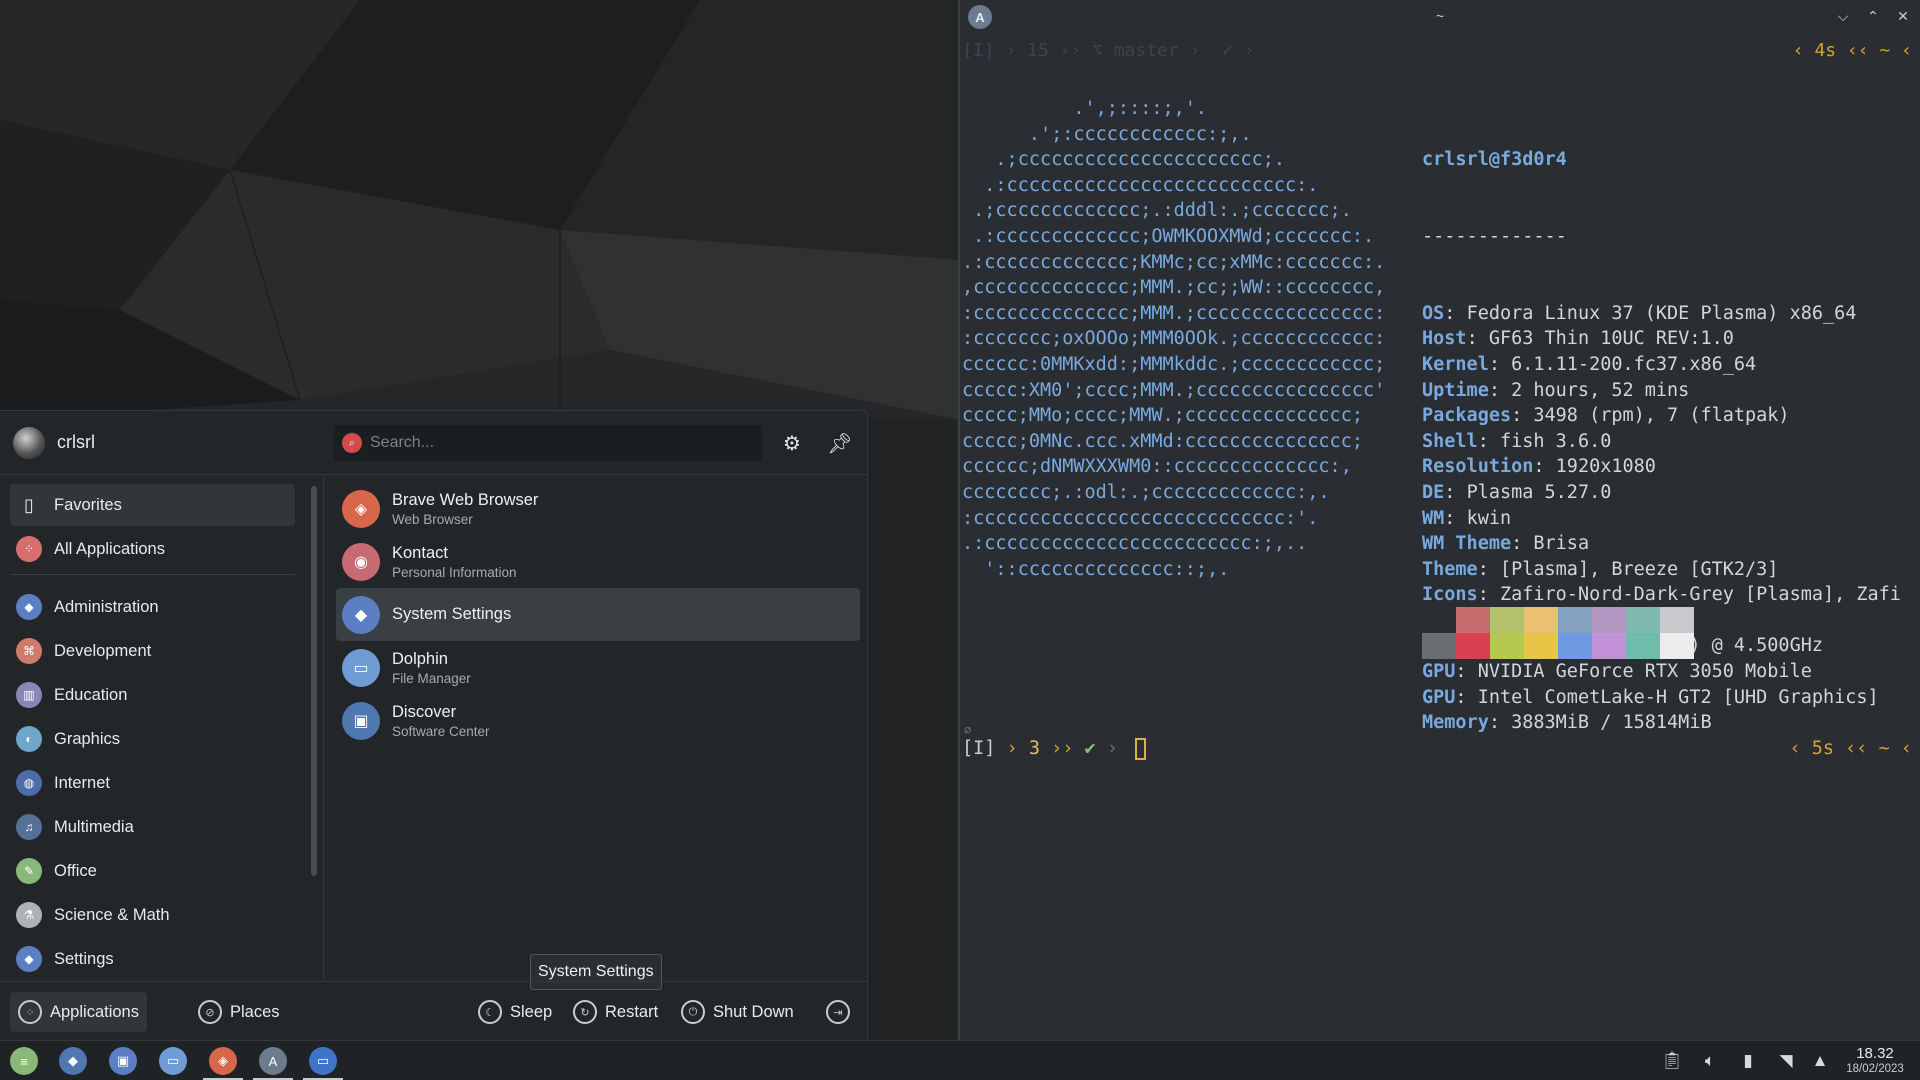 The height and width of the screenshot is (1080, 1920). I want to click on taskbar-app-launcher-button: ≡, so click(24, 1060).